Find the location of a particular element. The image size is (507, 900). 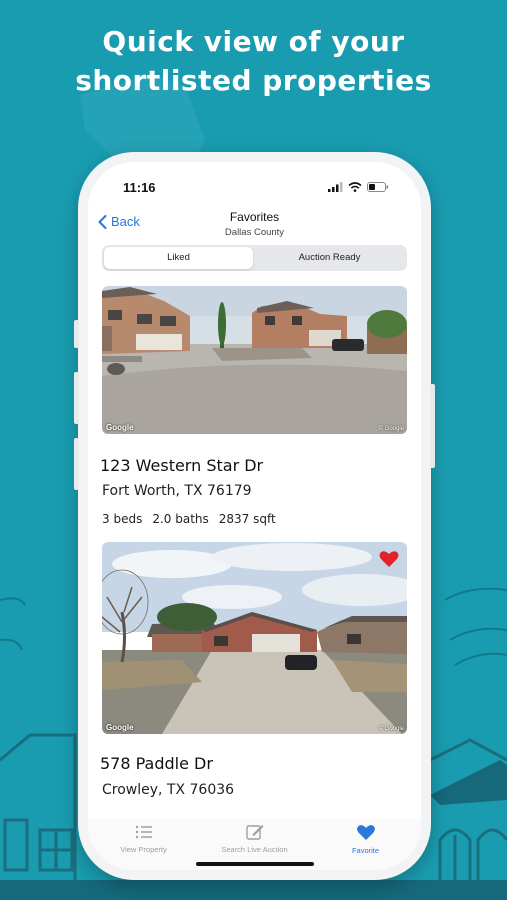

phone-power-button is located at coordinates (432, 426).